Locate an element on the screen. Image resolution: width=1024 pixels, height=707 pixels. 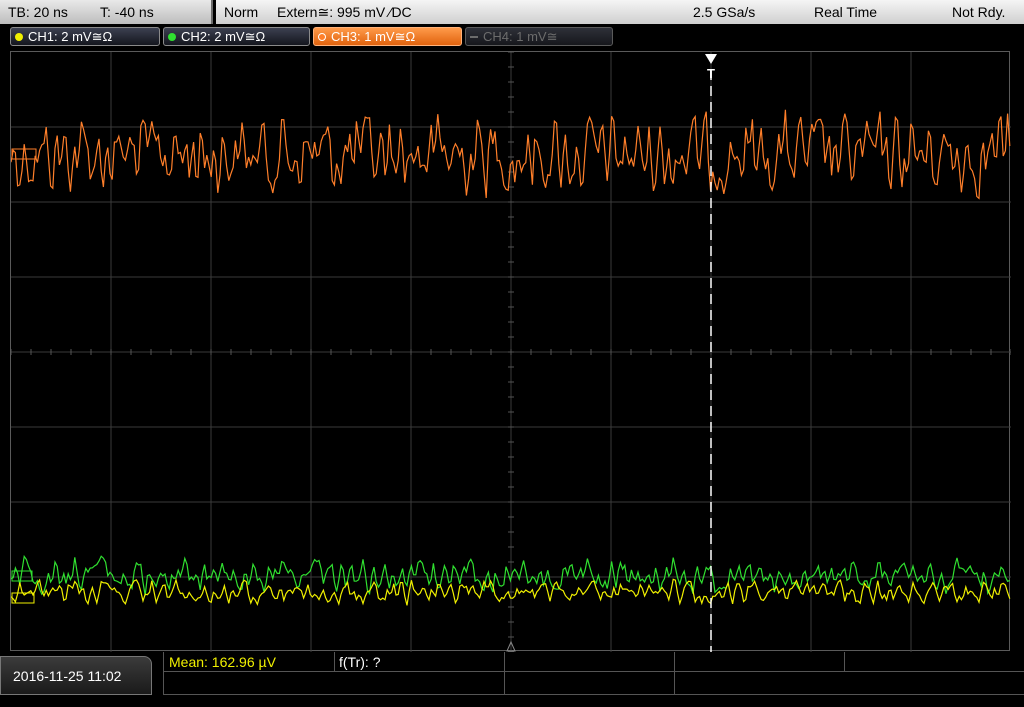
ch3-trace is located at coordinates (511, 154).